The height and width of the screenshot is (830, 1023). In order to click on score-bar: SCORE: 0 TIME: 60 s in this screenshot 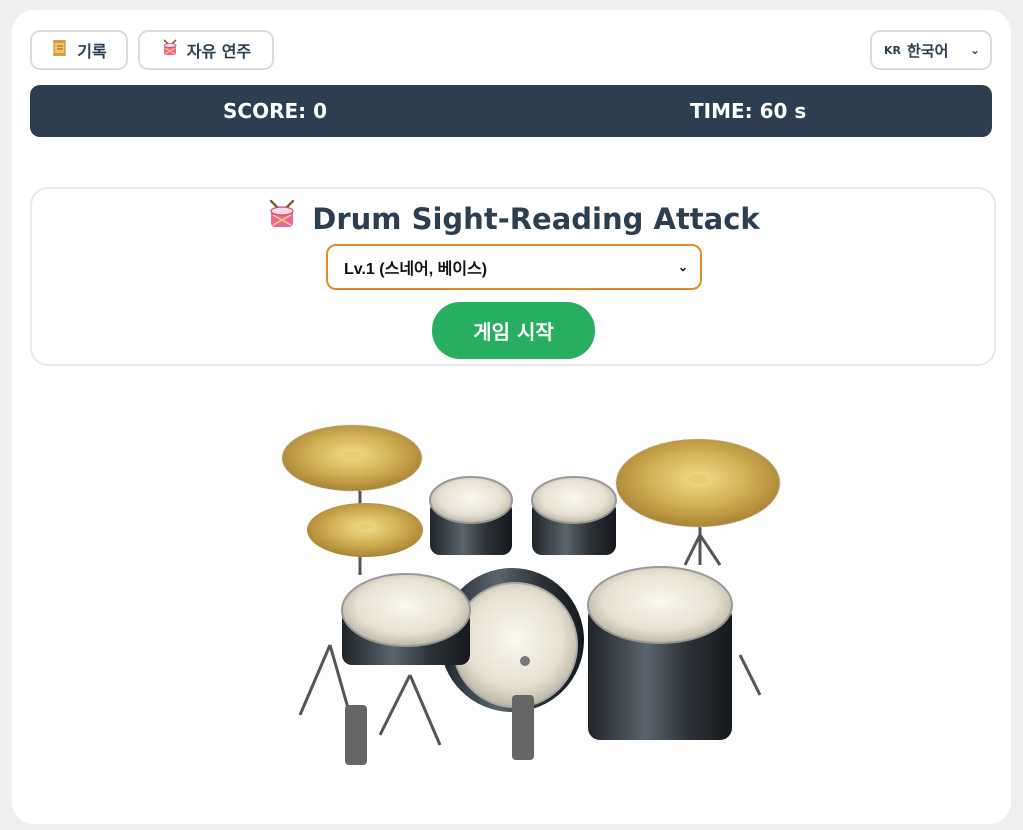, I will do `click(511, 111)`.